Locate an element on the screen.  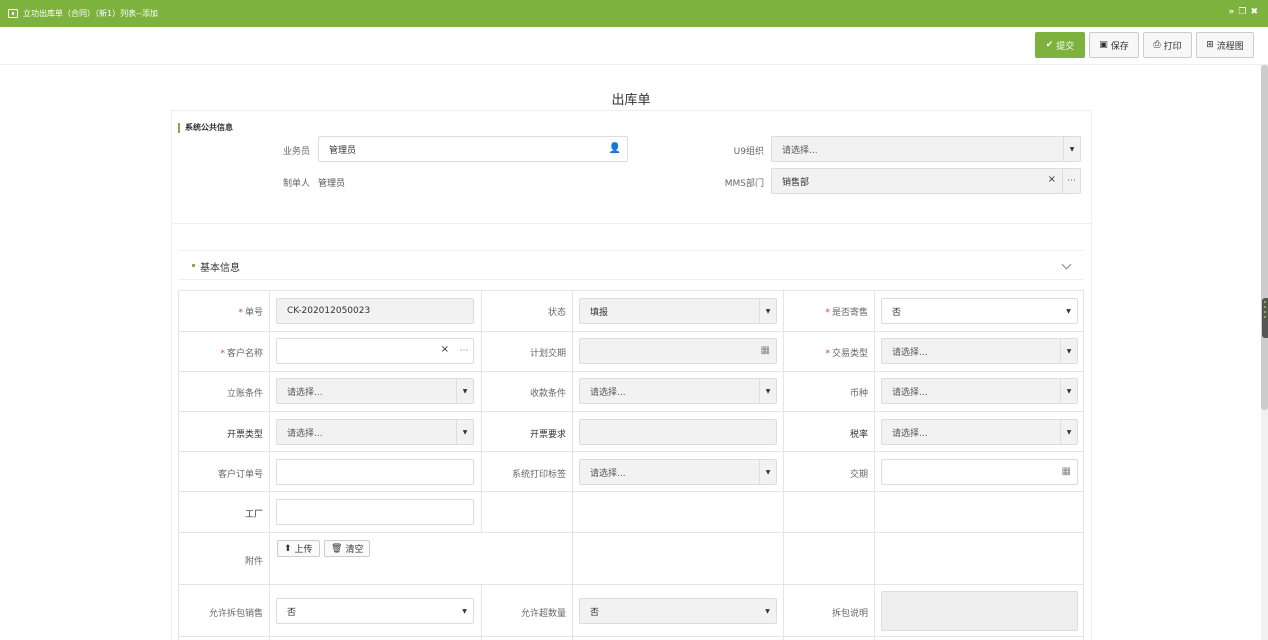
consign-select: 否 ▼ is located at coordinates (979, 311).